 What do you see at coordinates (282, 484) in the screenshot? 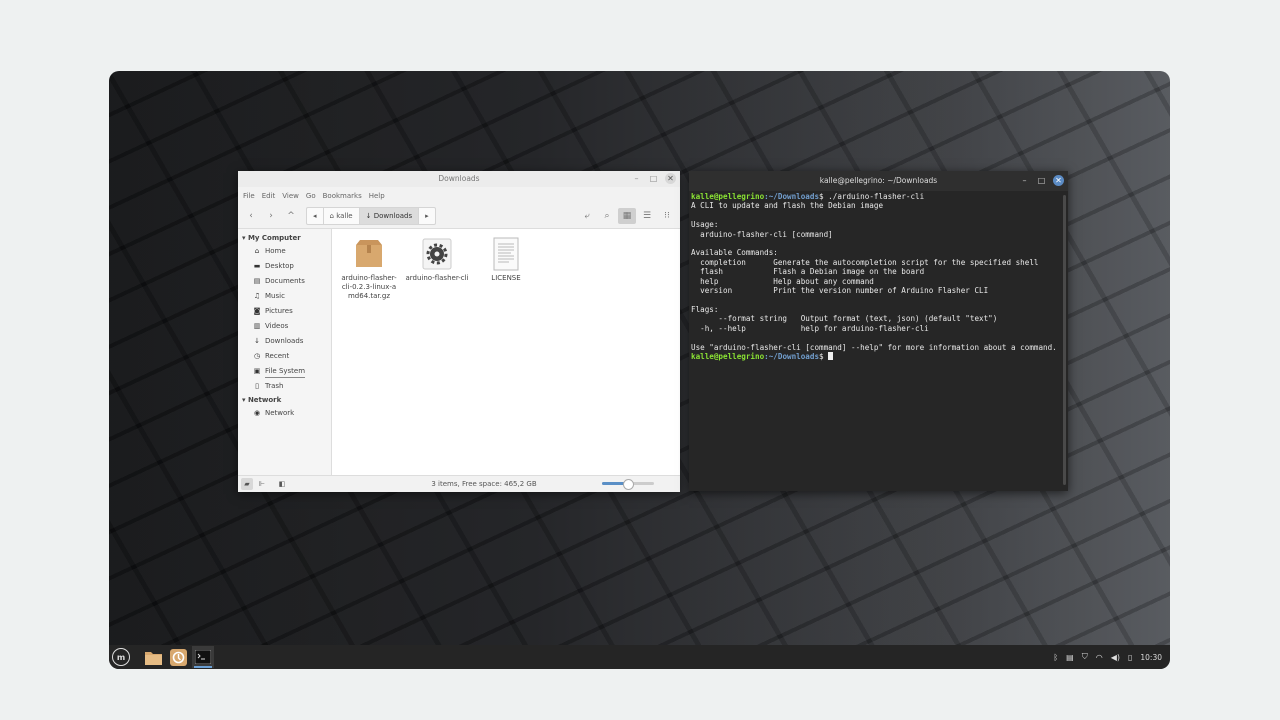
I see `toggle-sidebar-icon: ◧` at bounding box center [282, 484].